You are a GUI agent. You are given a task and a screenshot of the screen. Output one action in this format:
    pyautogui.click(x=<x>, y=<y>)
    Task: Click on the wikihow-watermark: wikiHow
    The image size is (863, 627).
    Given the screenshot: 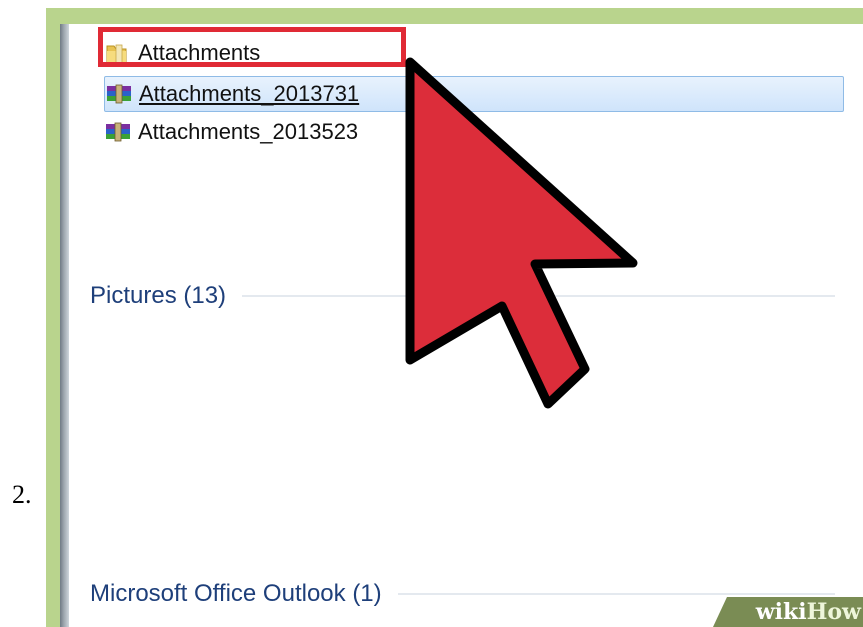 What is the action you would take?
    pyautogui.click(x=808, y=612)
    